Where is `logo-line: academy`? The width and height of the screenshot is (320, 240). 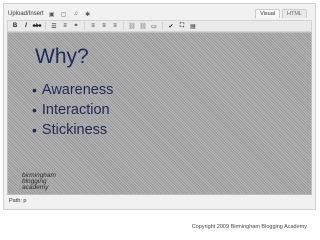
logo-line: academy is located at coordinates (35, 187).